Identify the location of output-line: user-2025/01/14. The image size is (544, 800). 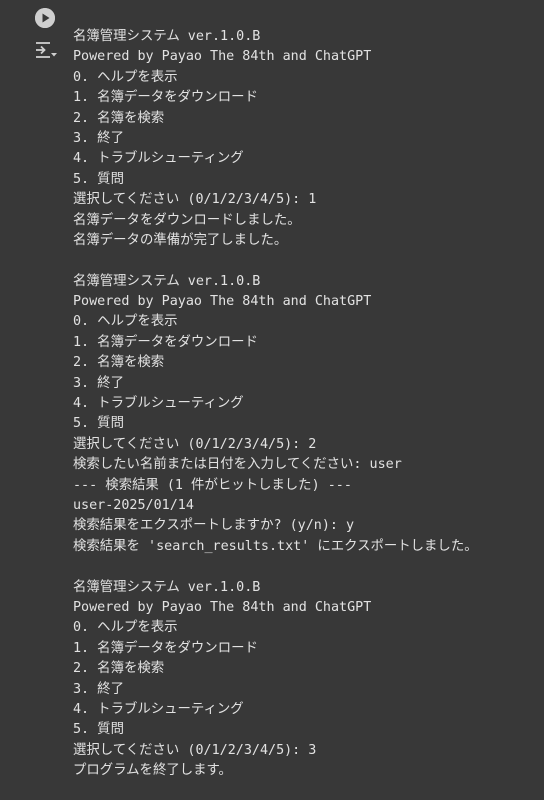
(133, 505).